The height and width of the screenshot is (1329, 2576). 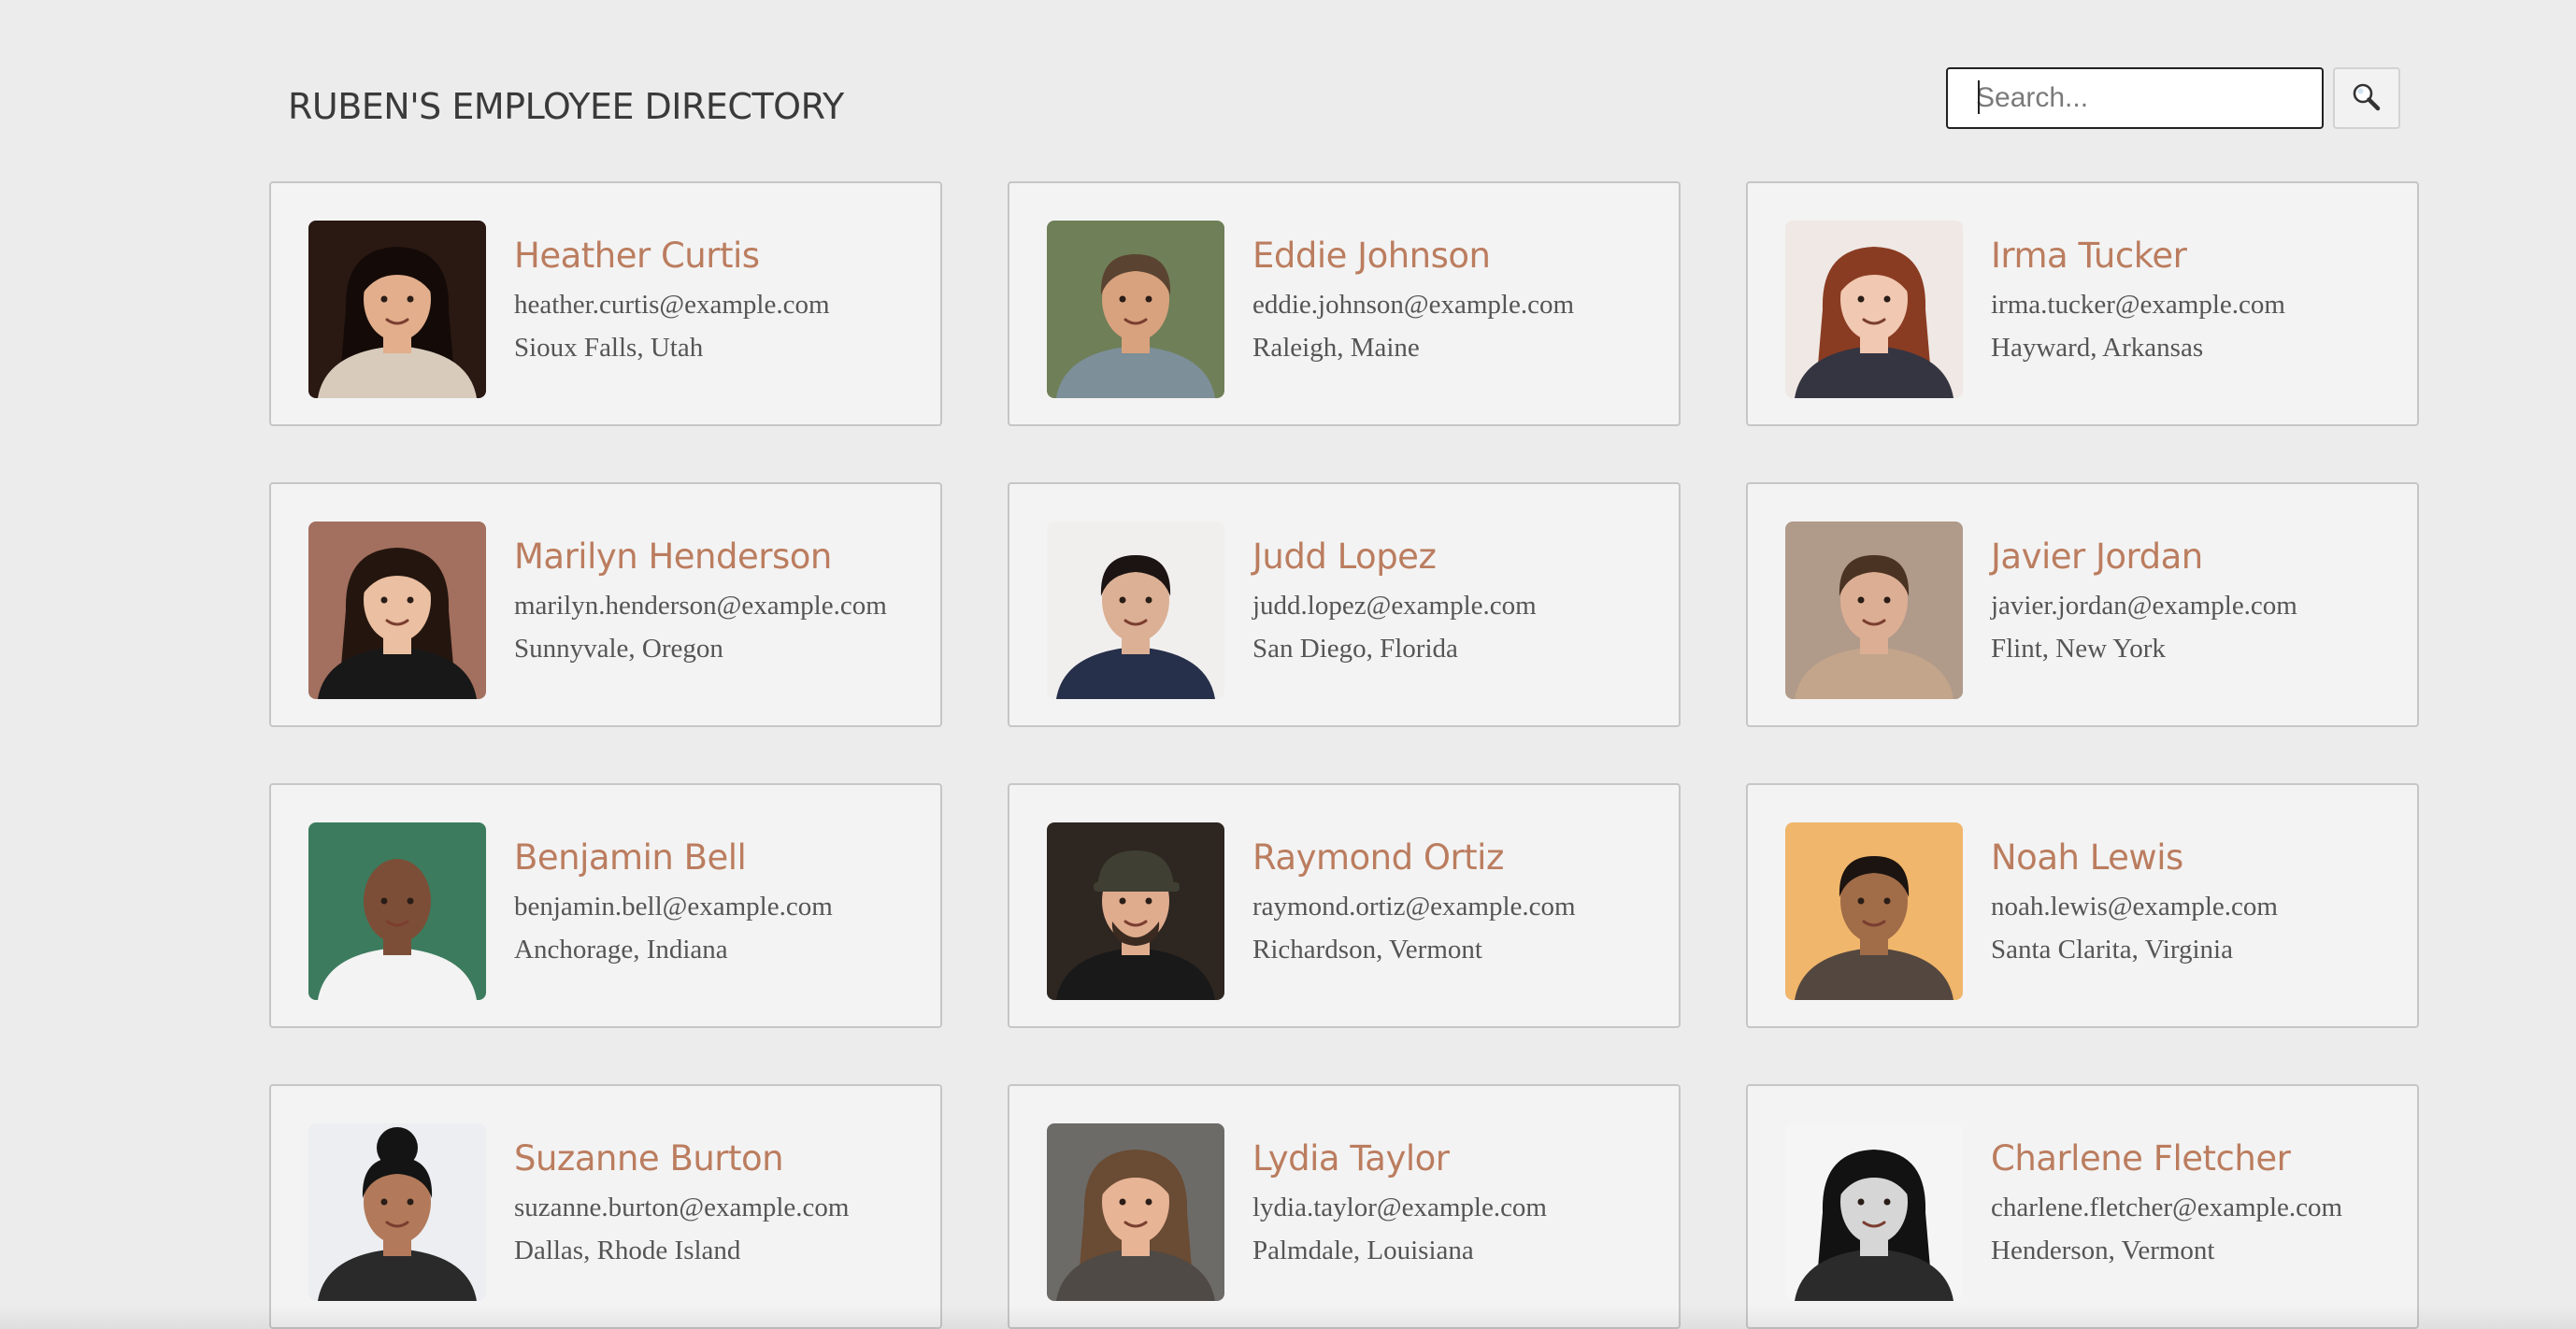 What do you see at coordinates (1336, 348) in the screenshot?
I see `employee-location: Raleigh, Maine` at bounding box center [1336, 348].